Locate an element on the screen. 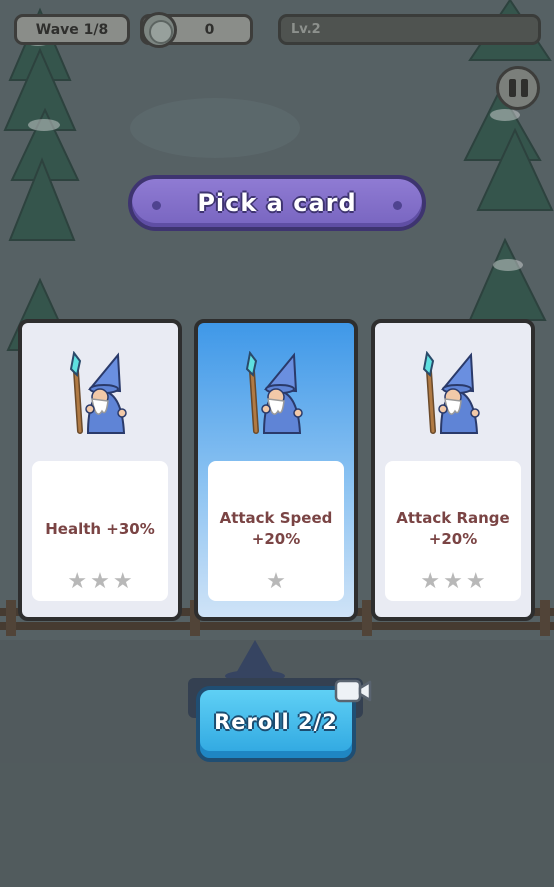 This screenshot has width=554, height=887. level-bar: Lv.2 is located at coordinates (409, 29).